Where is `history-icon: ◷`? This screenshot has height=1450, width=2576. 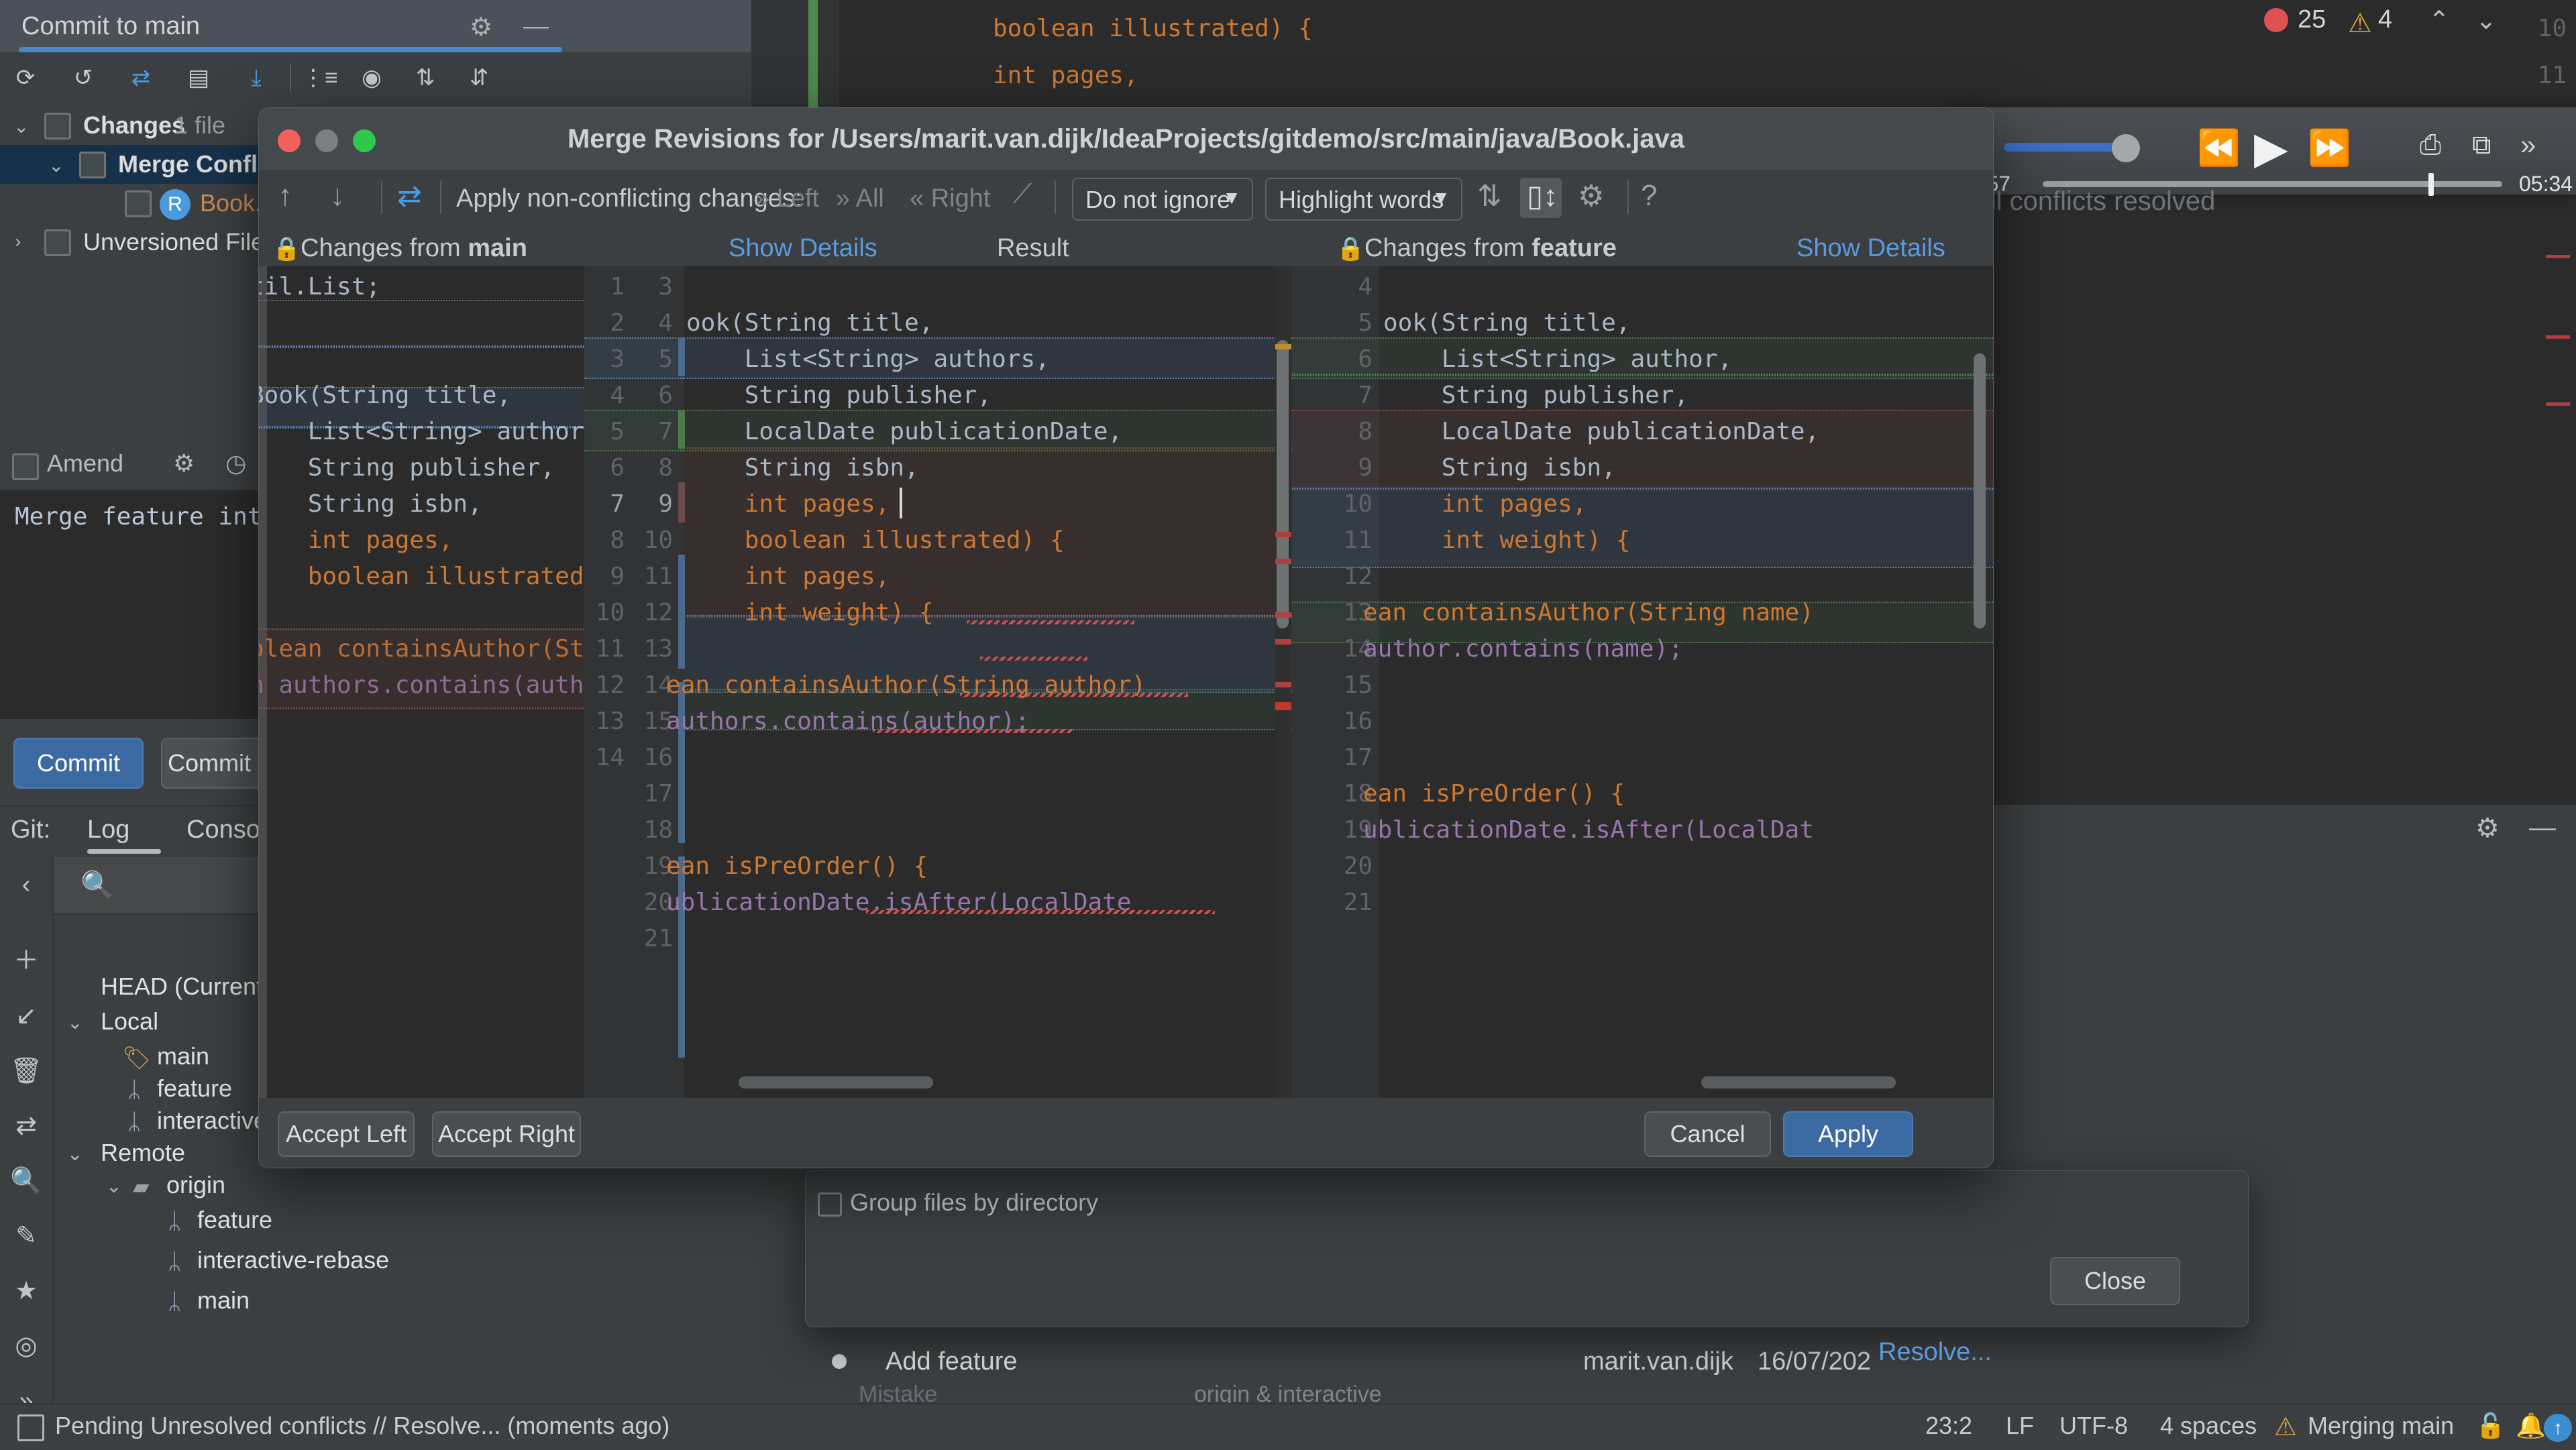 history-icon: ◷ is located at coordinates (235, 463).